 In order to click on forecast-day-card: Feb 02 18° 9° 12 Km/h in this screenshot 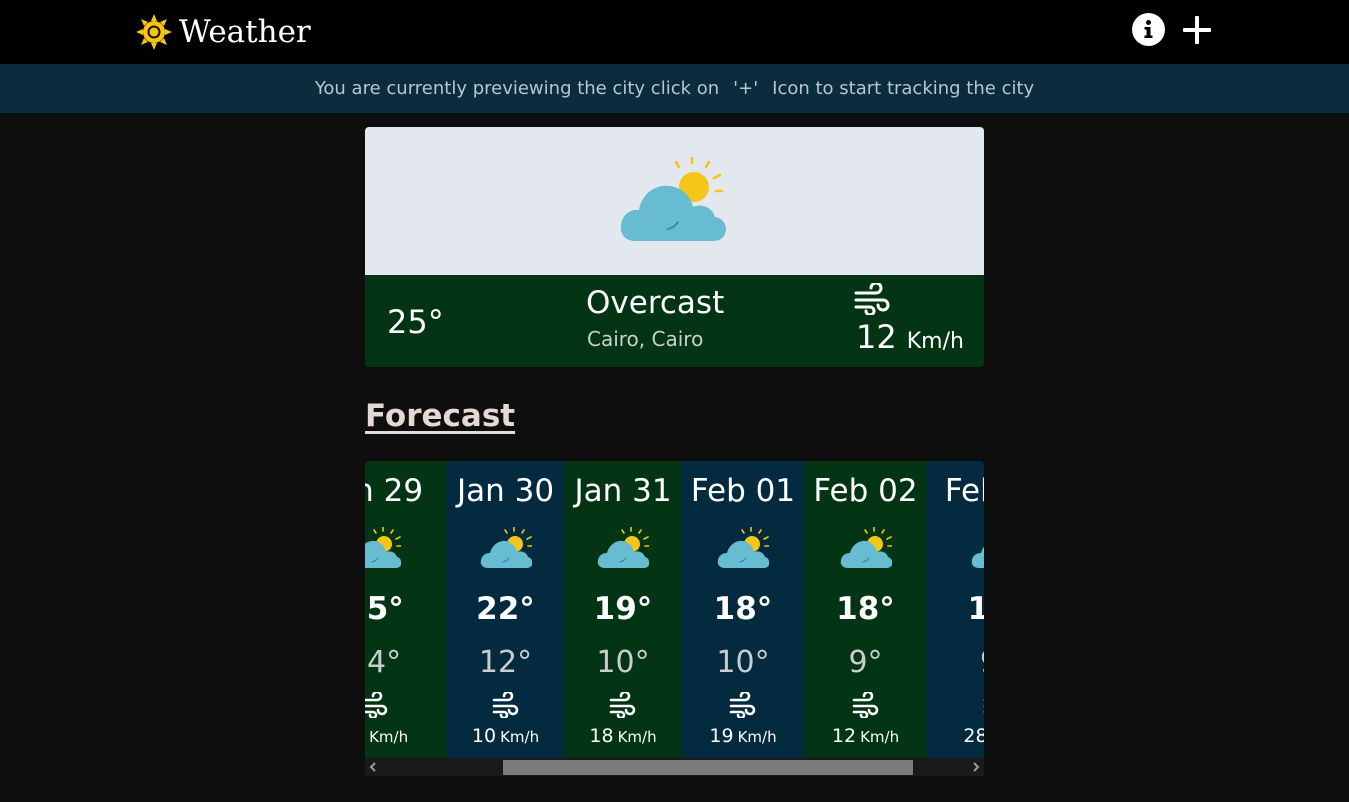, I will do `click(865, 609)`.